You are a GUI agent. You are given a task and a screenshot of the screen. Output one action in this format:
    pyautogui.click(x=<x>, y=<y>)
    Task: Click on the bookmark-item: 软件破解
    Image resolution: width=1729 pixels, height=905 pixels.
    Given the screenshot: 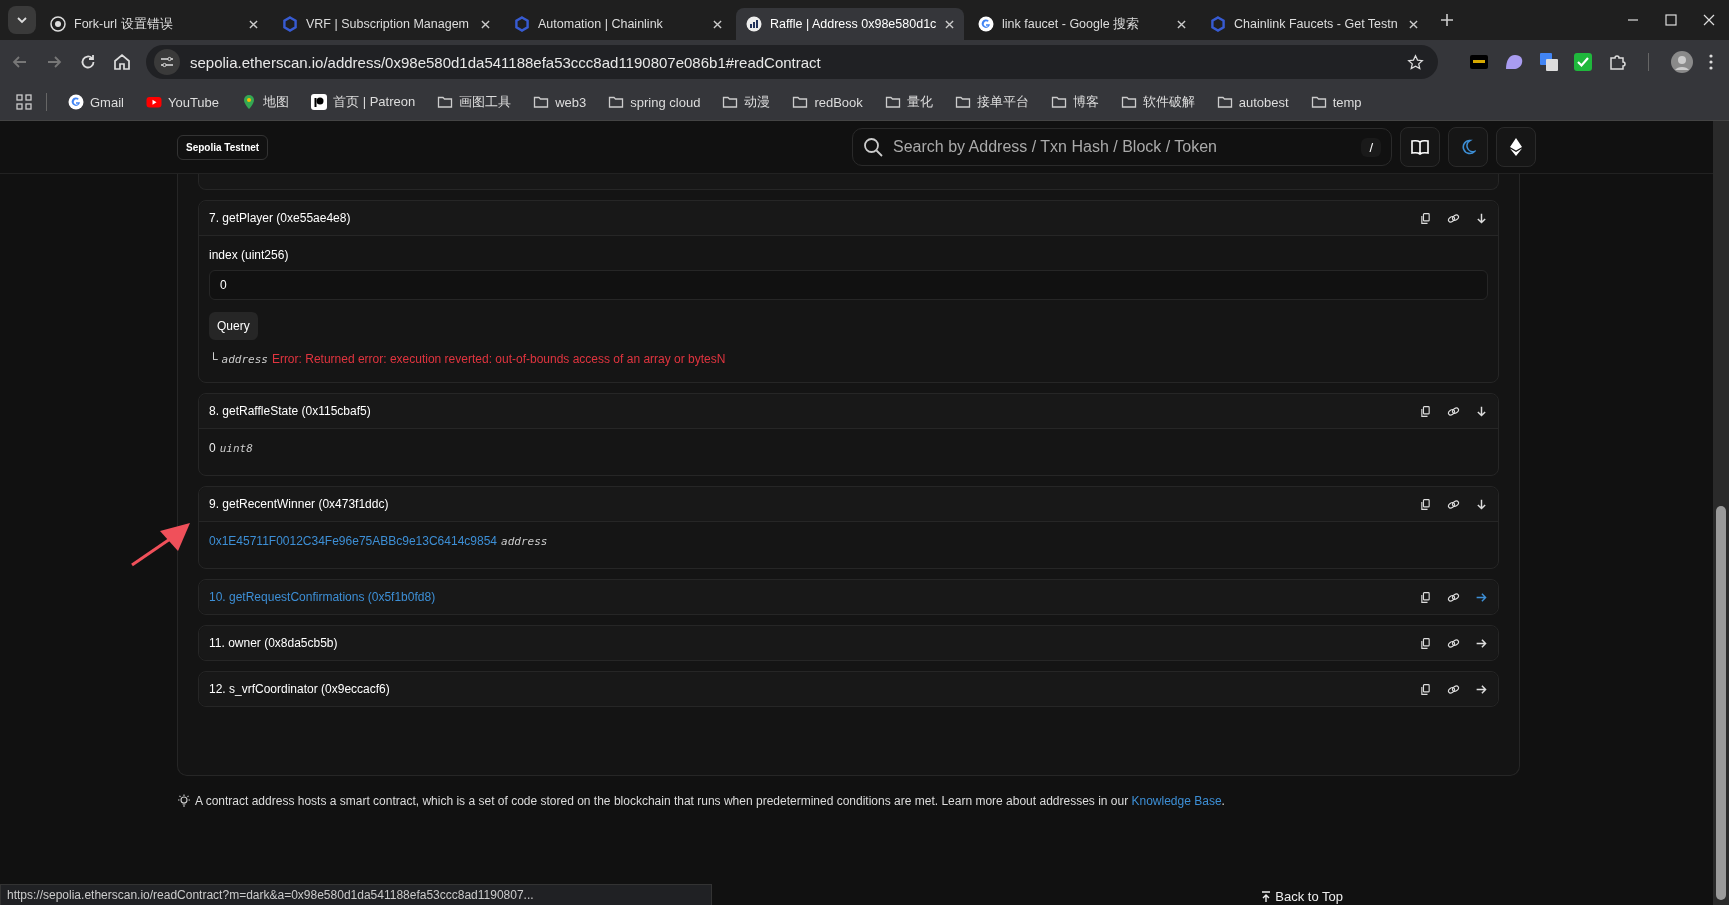 What is the action you would take?
    pyautogui.click(x=1157, y=102)
    